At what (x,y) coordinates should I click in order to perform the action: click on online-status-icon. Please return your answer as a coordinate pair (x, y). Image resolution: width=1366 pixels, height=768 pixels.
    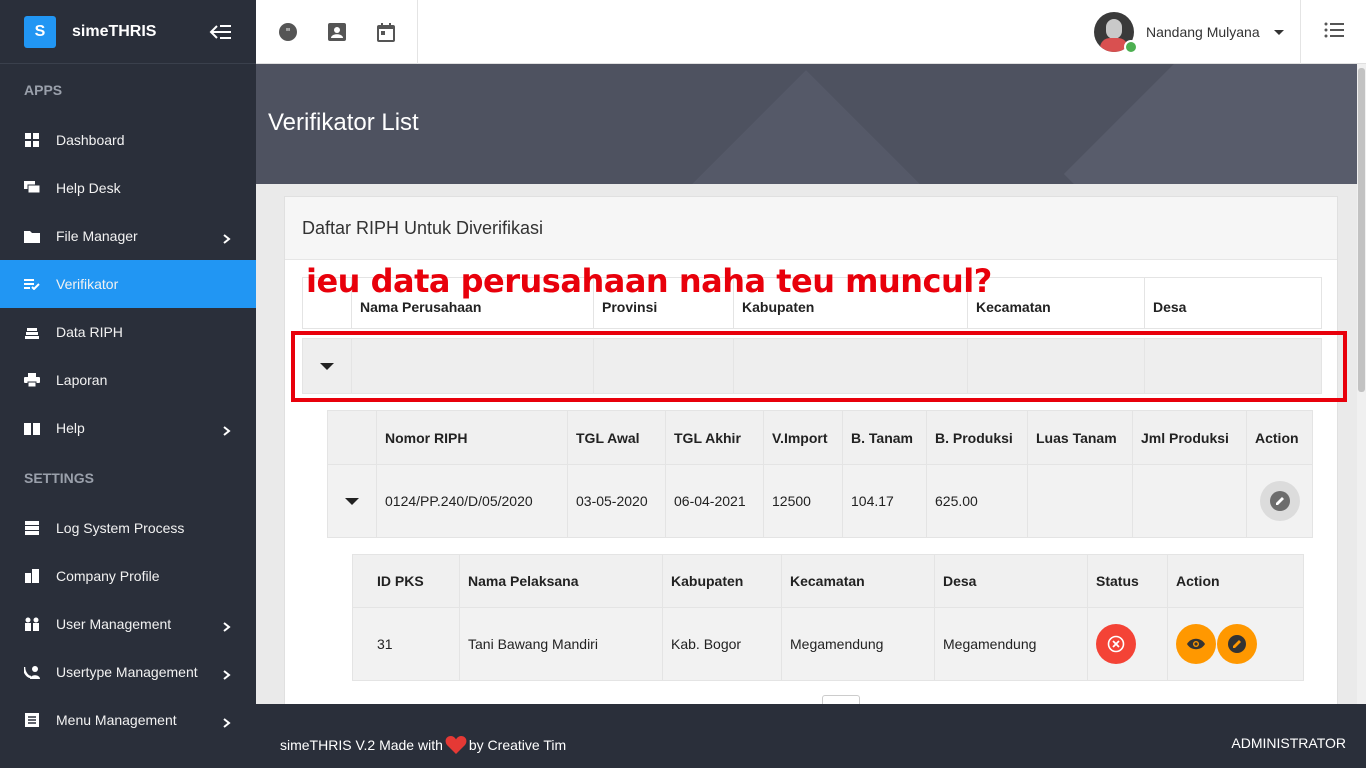
    Looking at the image, I should click on (1131, 47).